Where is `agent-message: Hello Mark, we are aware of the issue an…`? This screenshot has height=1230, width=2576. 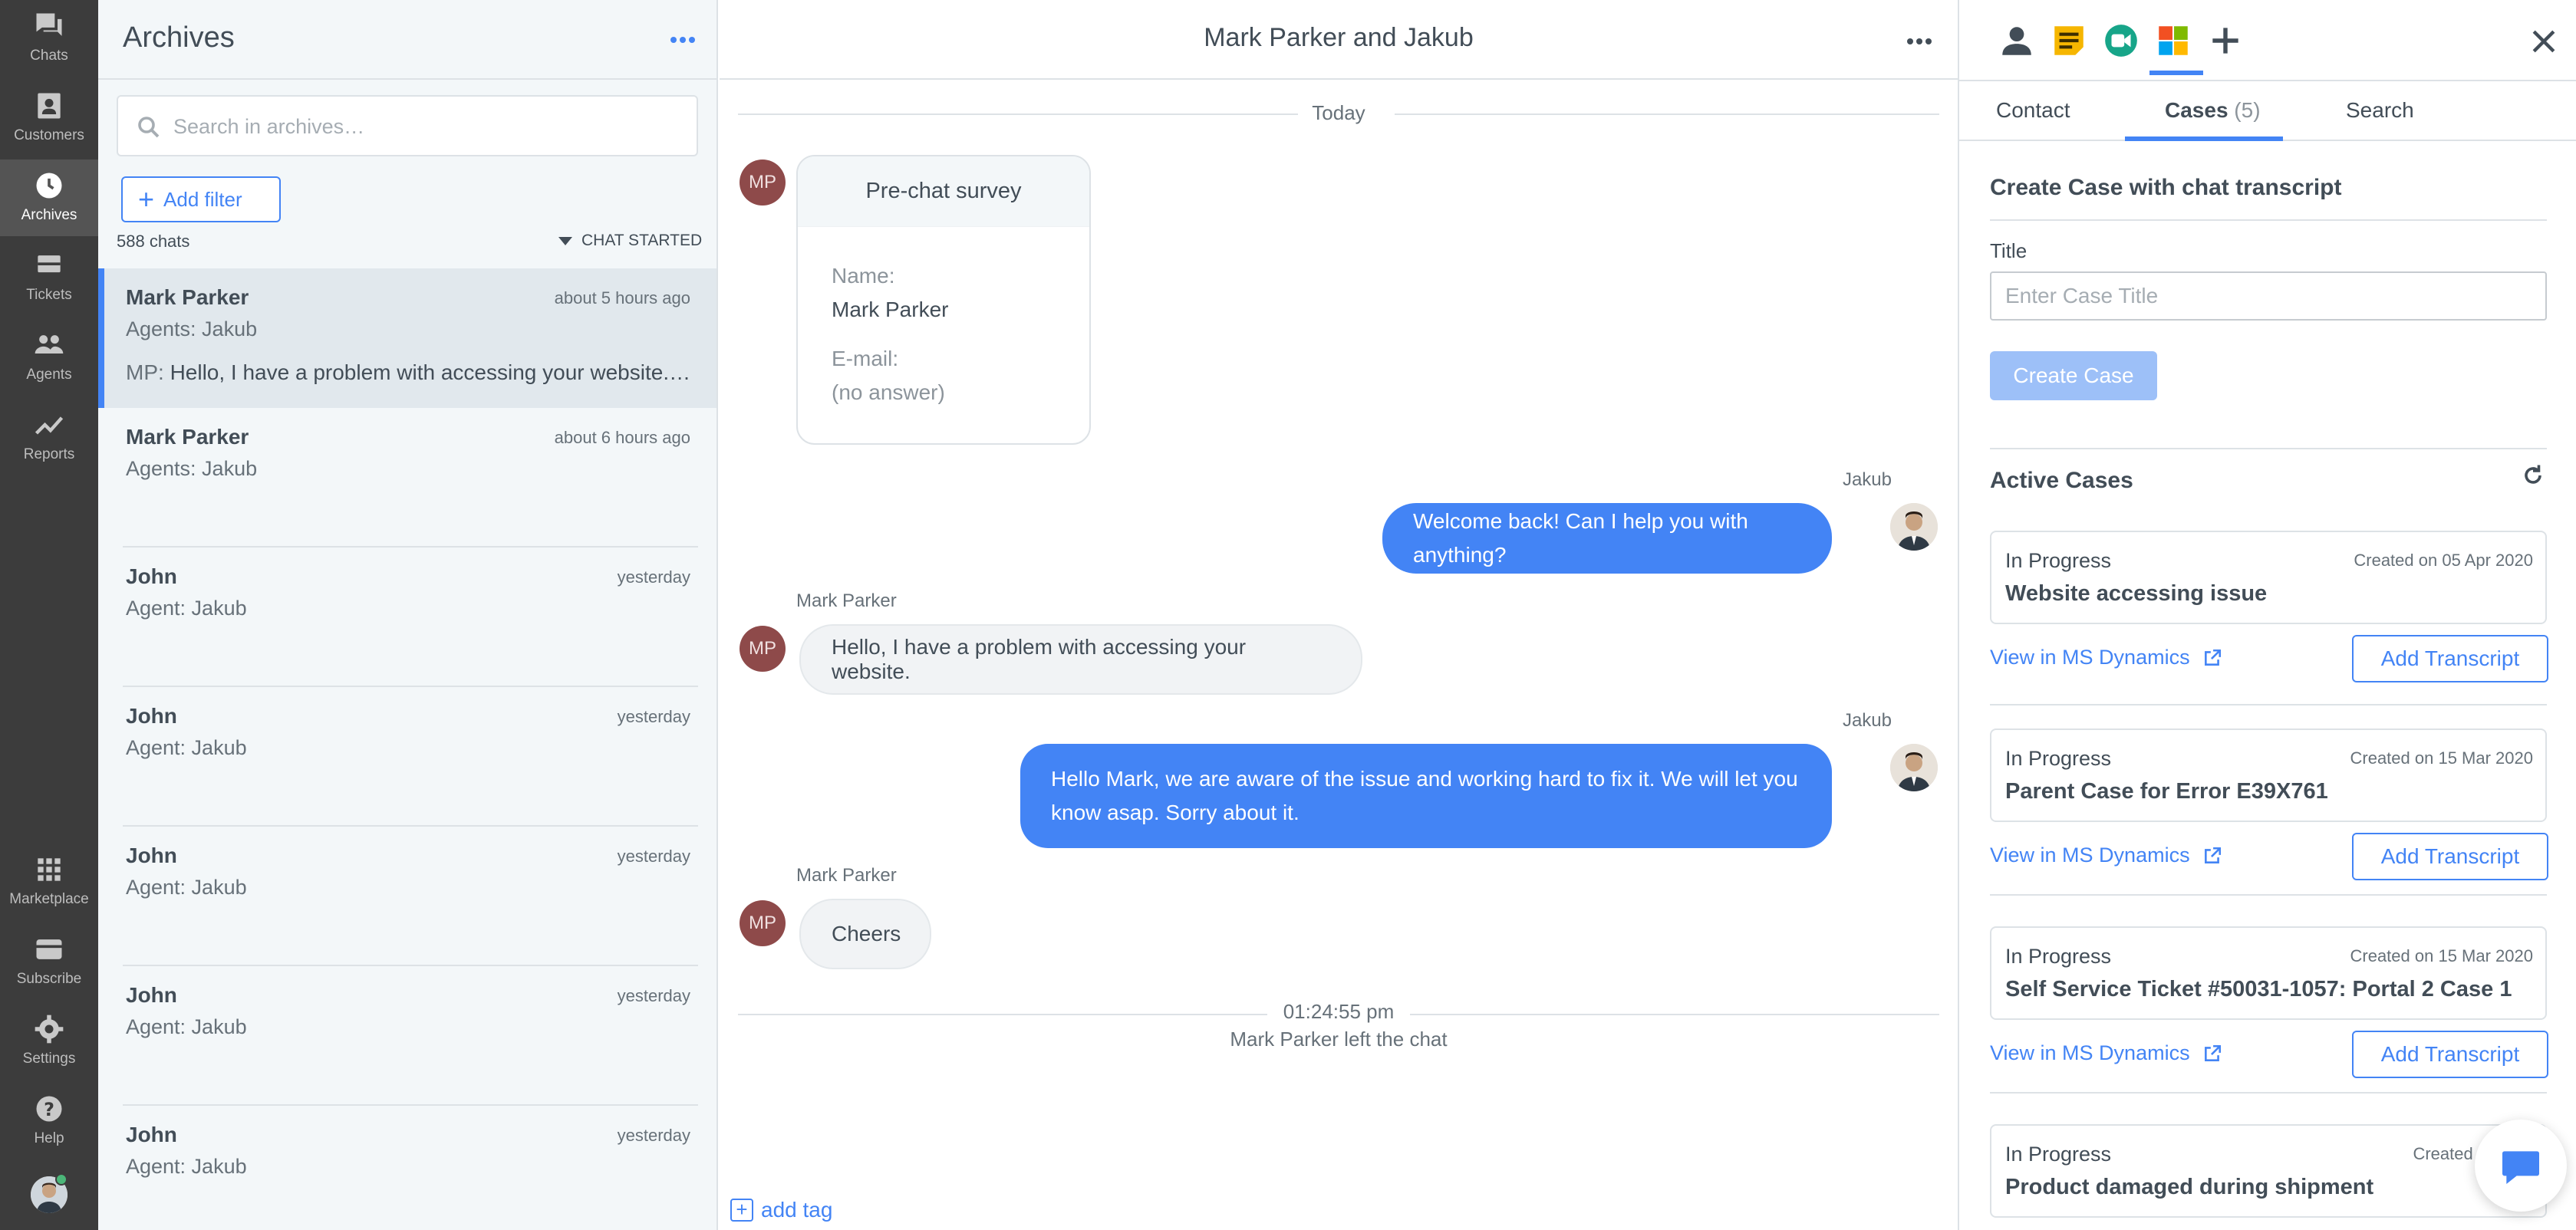 agent-message: Hello Mark, we are aware of the issue an… is located at coordinates (1426, 796).